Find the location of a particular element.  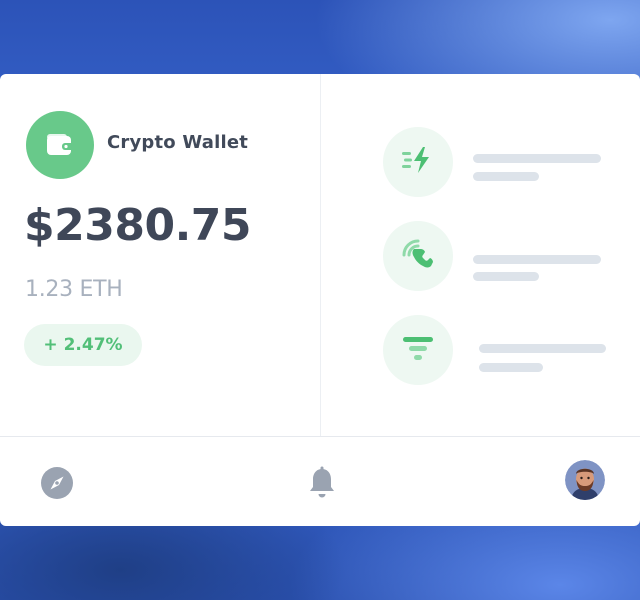

avatar is located at coordinates (585, 480).